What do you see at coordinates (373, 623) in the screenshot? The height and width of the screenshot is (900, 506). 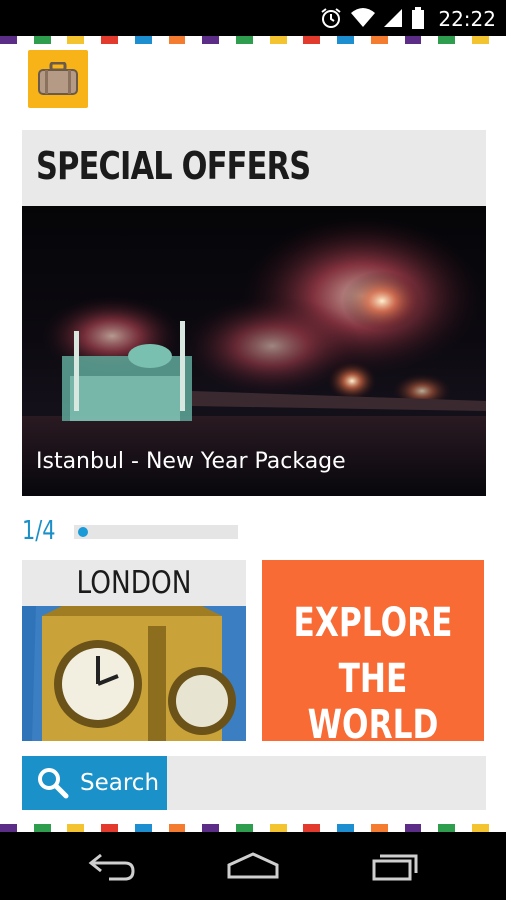 I see `explore-line1: EXPLORE` at bounding box center [373, 623].